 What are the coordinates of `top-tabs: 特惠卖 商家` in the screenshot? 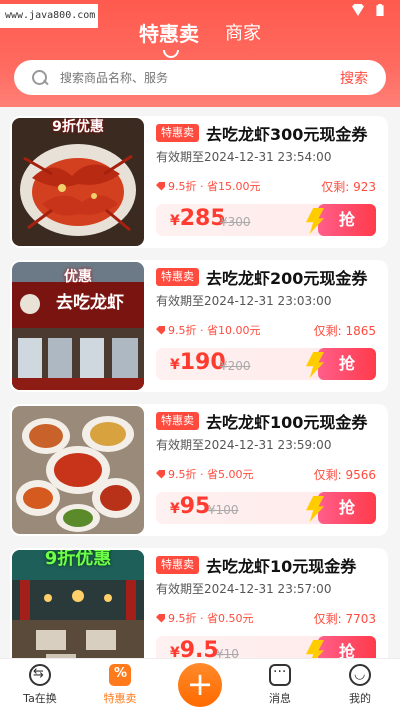 It's located at (200, 39).